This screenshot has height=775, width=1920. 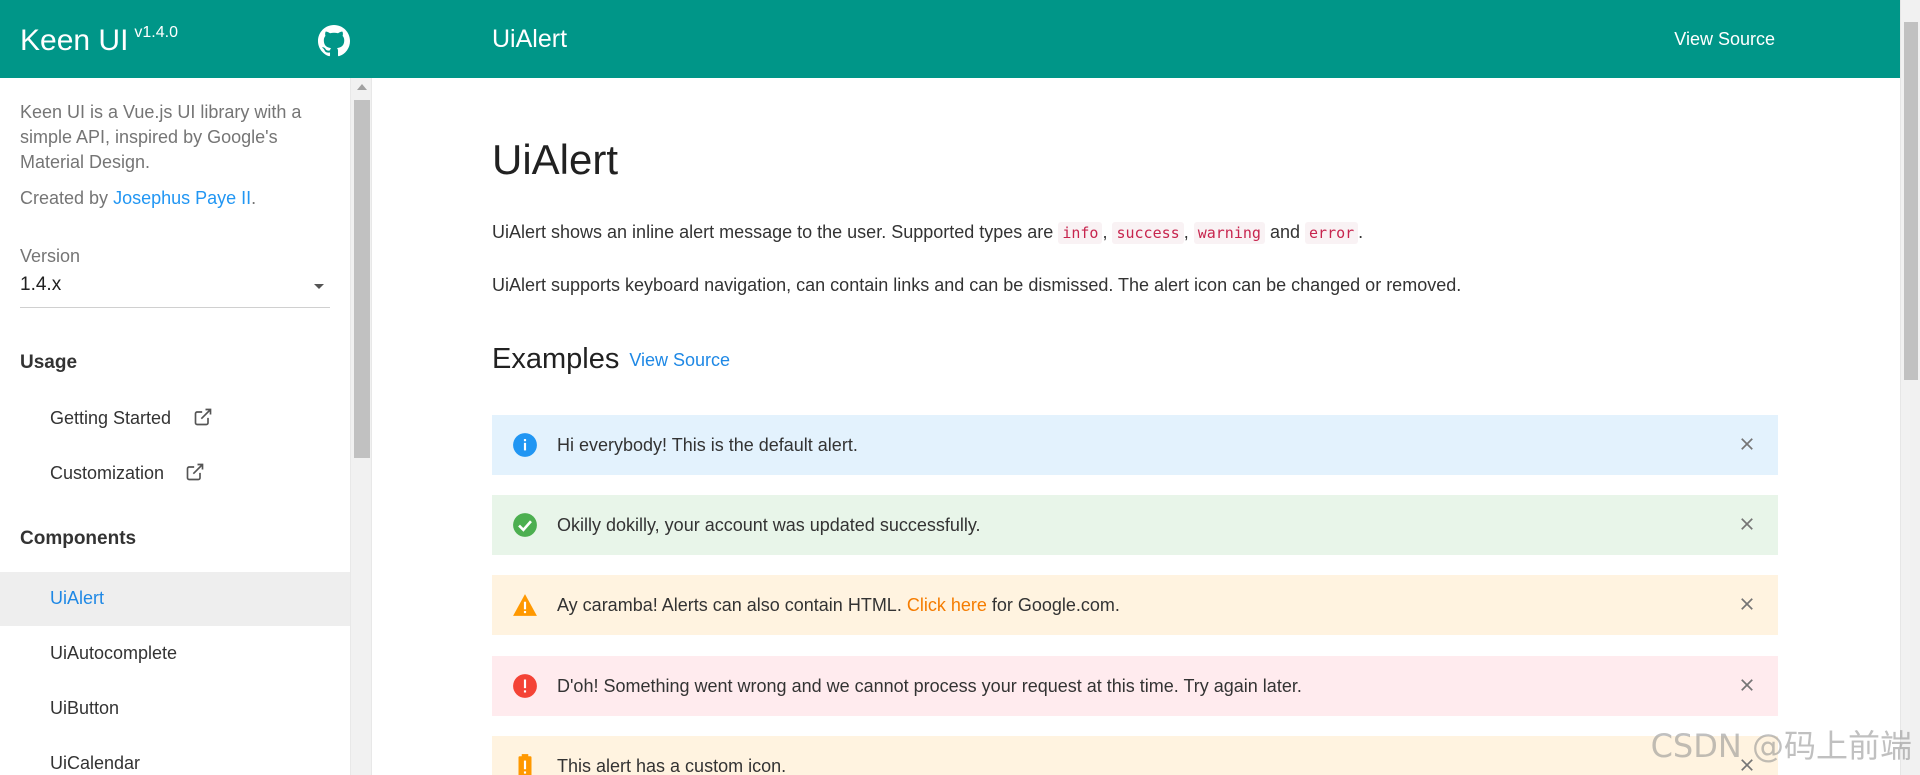 I want to click on examples-heading: Examples View Source, so click(x=611, y=359).